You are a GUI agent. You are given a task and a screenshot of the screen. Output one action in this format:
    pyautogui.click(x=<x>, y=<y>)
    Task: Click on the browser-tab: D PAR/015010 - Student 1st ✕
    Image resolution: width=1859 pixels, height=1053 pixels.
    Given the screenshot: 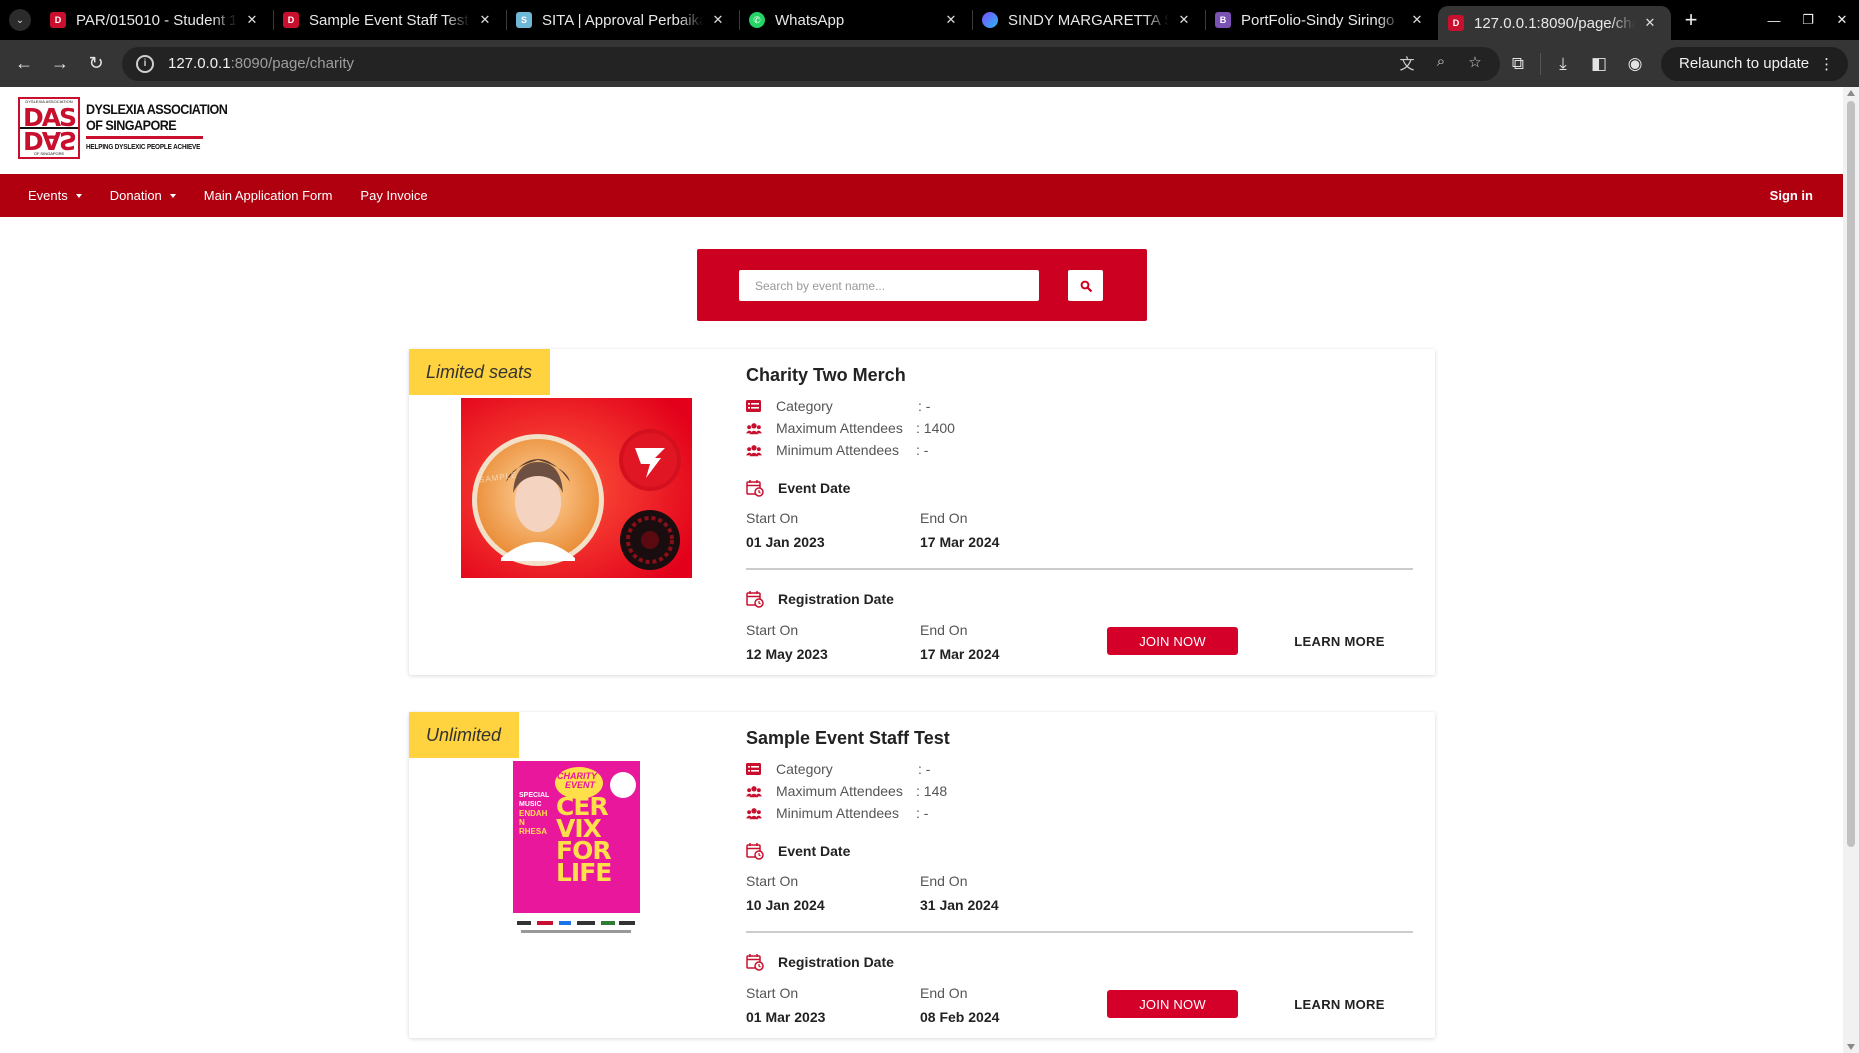 What is the action you would take?
    pyautogui.click(x=156, y=20)
    